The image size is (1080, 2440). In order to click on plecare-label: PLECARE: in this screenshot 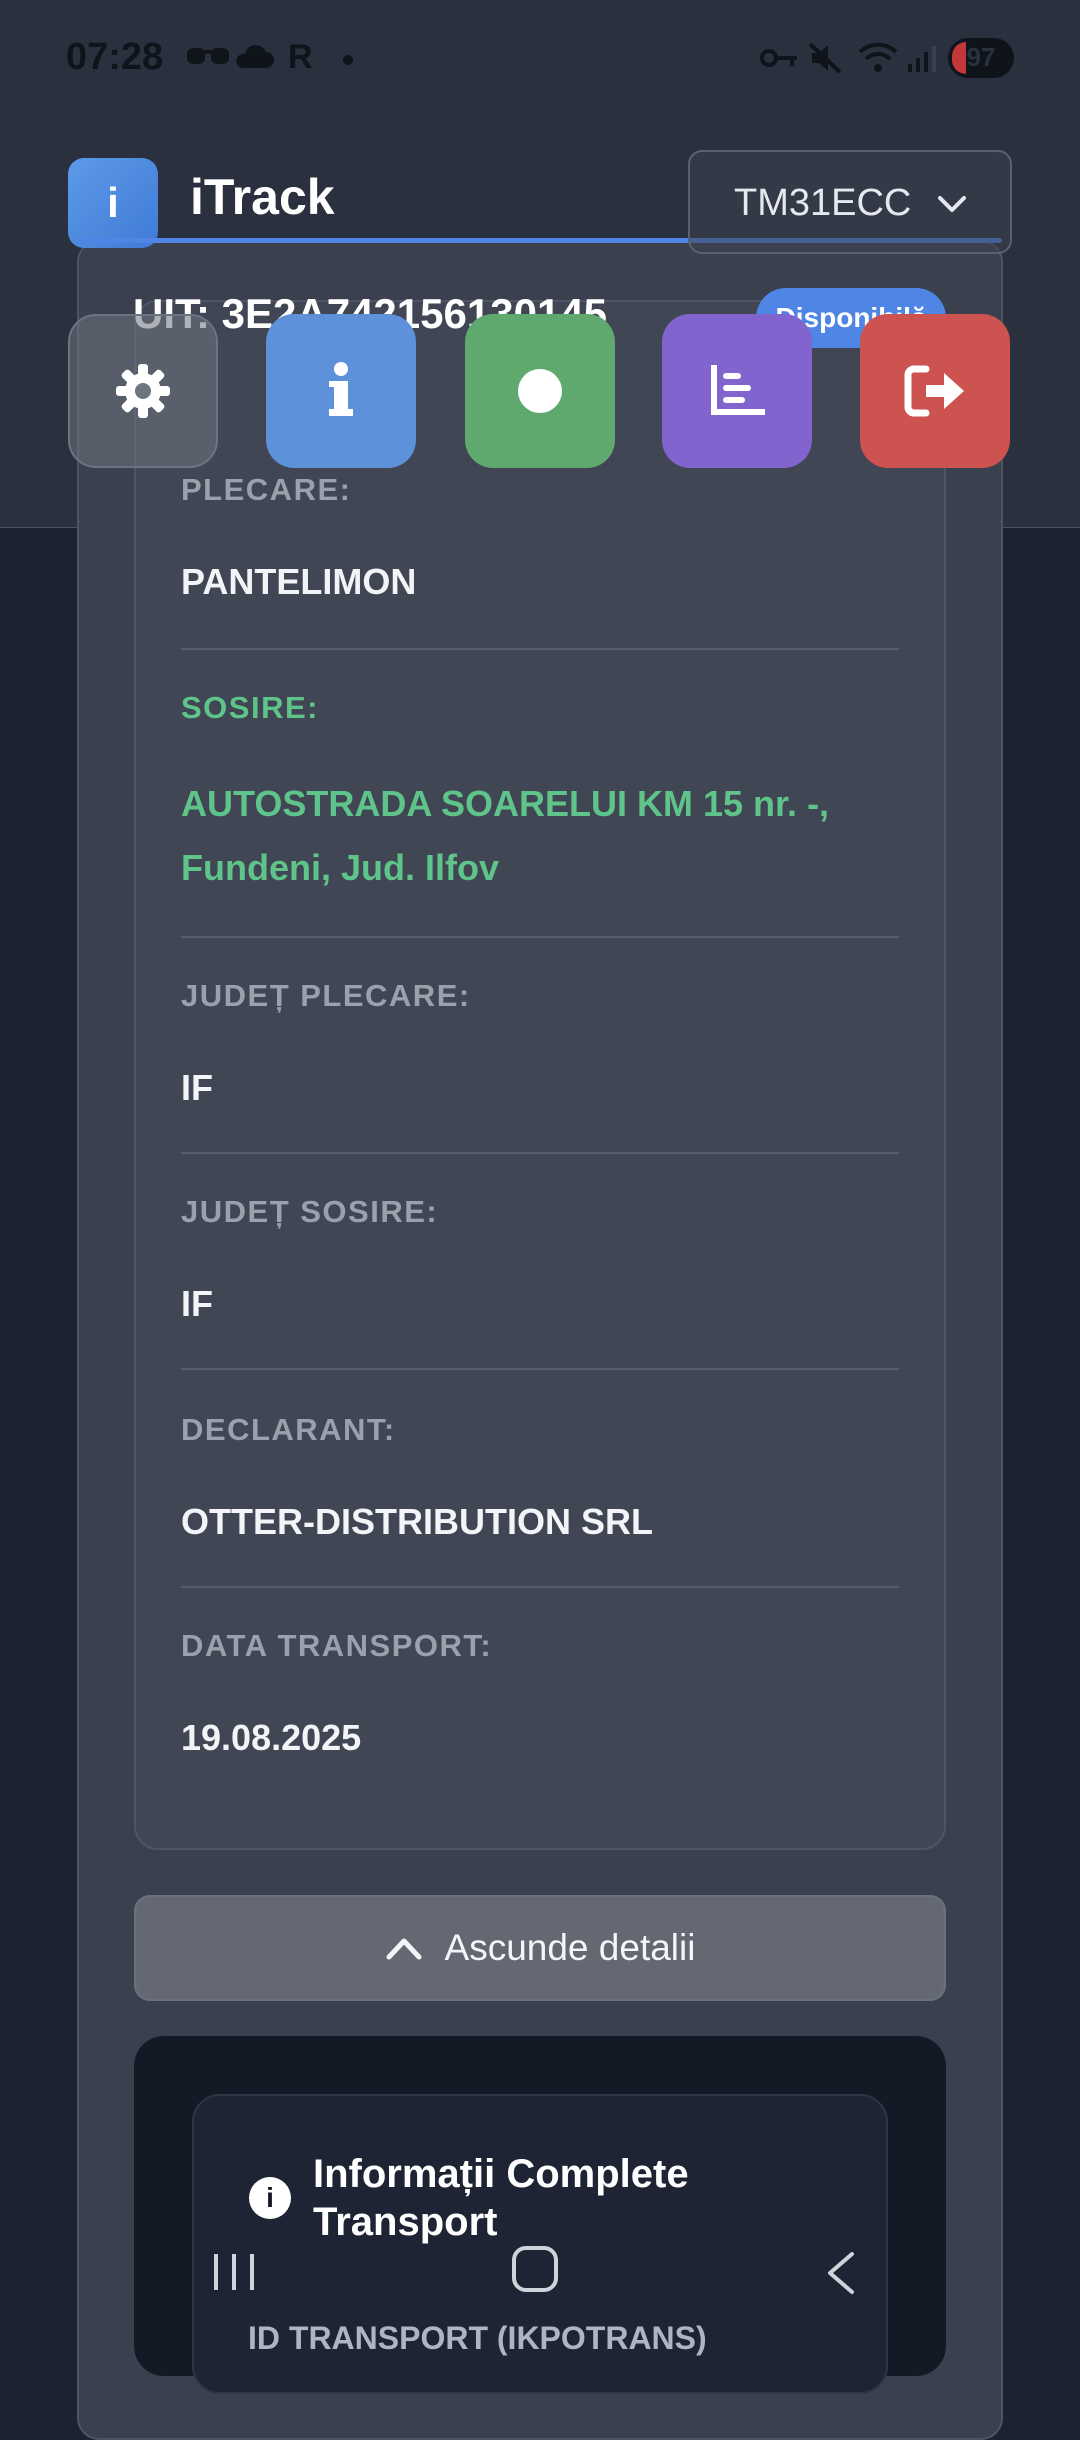, I will do `click(266, 489)`.